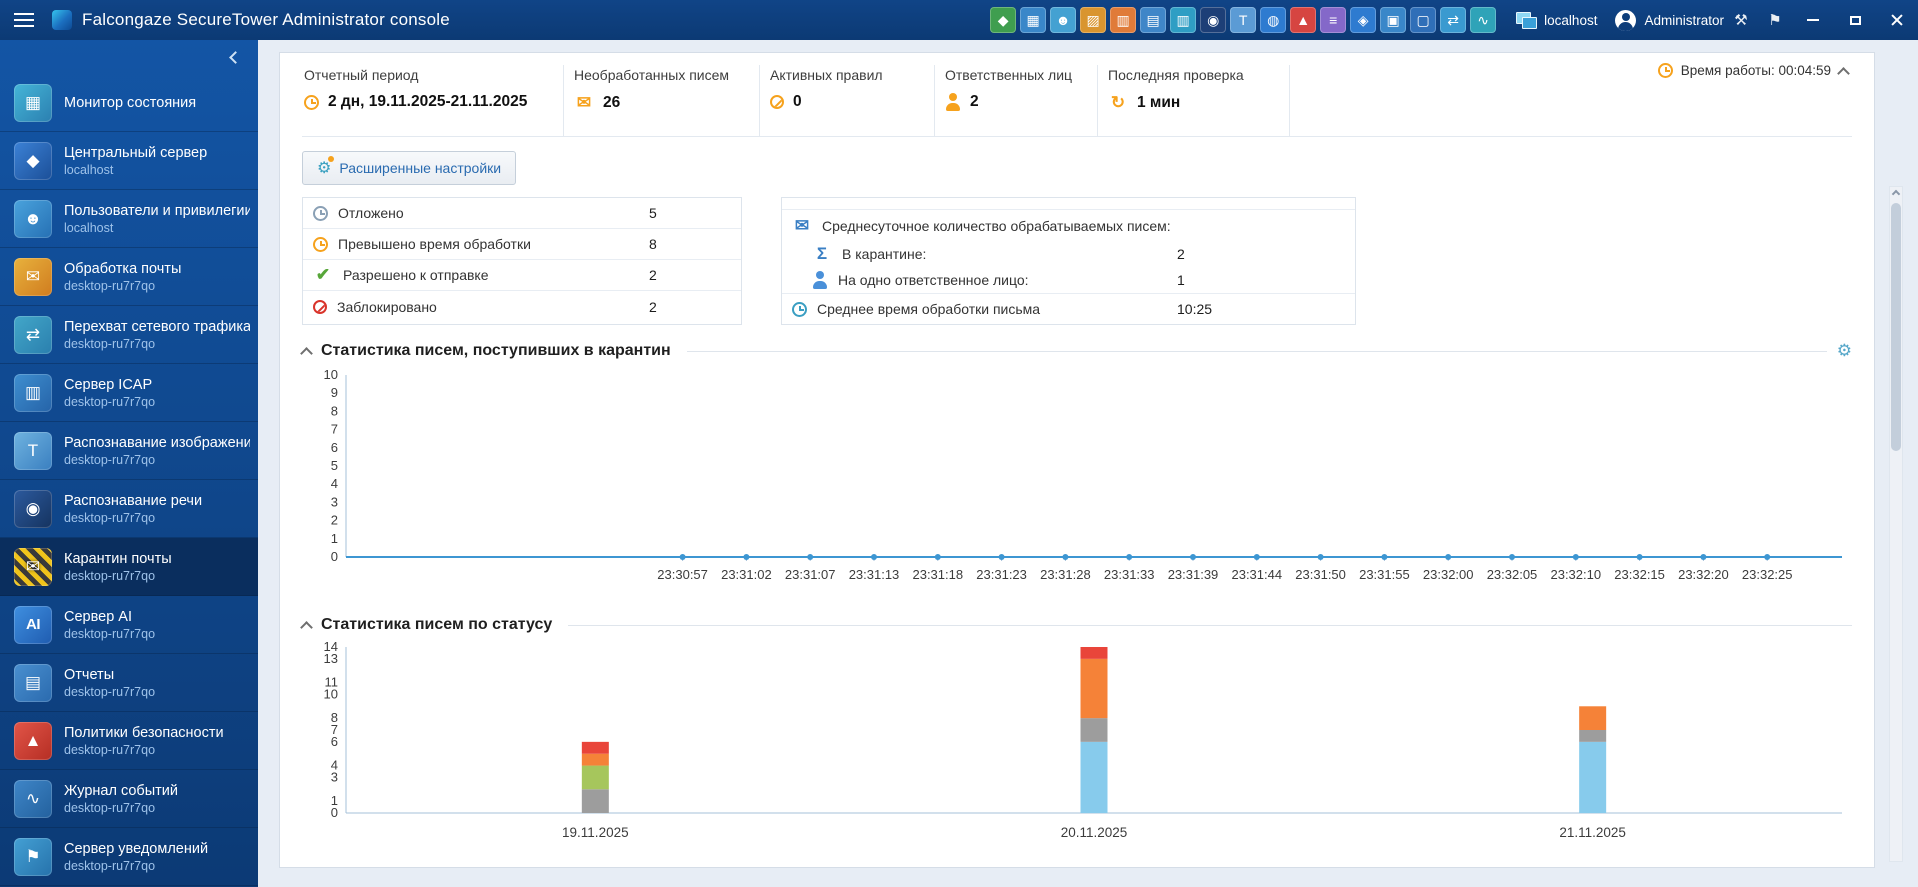 The width and height of the screenshot is (1918, 887). Describe the element at coordinates (666, 103) in the screenshot. I see `stat-value-row: ✉ 26` at that location.